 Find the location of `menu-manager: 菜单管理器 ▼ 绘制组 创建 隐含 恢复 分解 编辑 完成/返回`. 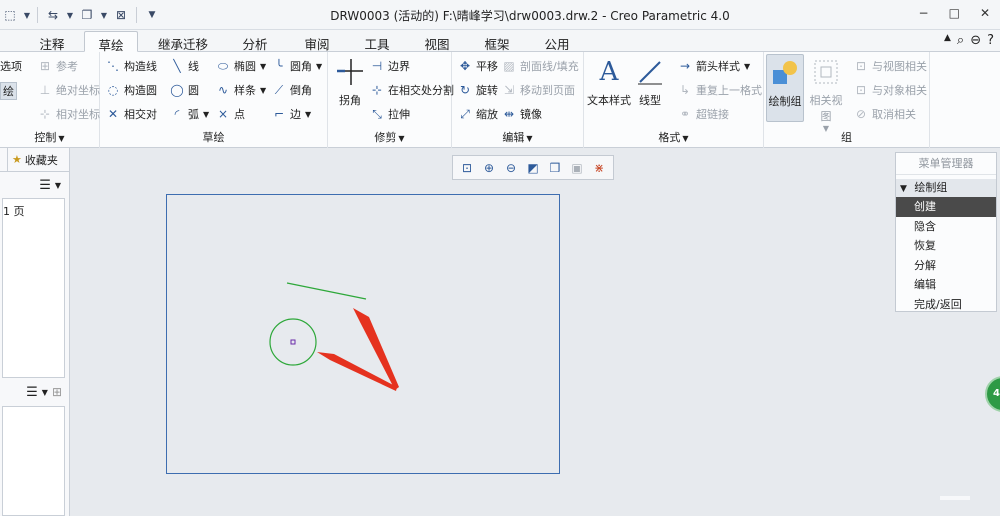

menu-manager: 菜单管理器 ▼ 绘制组 创建 隐含 恢复 分解 编辑 完成/返回 is located at coordinates (946, 232).